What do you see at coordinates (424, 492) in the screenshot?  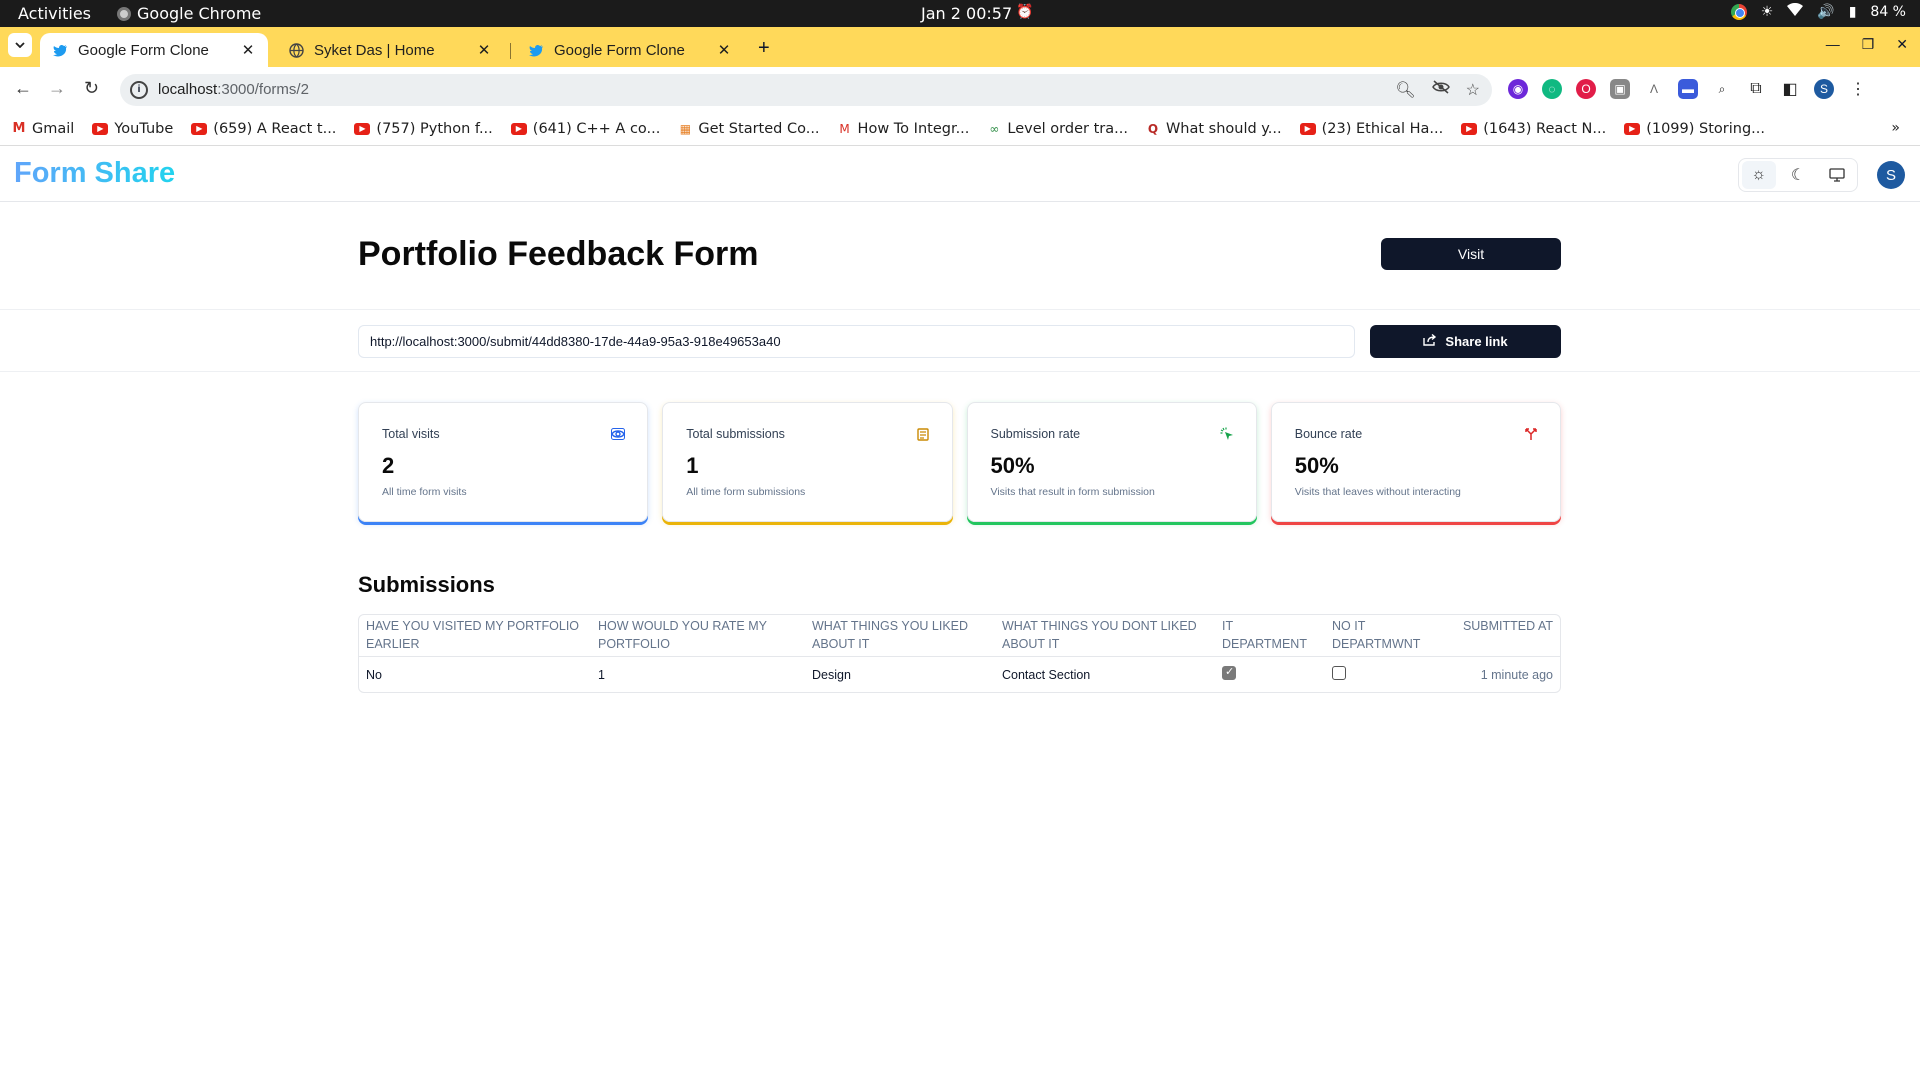 I see `stat-subtitle: All time form visits` at bounding box center [424, 492].